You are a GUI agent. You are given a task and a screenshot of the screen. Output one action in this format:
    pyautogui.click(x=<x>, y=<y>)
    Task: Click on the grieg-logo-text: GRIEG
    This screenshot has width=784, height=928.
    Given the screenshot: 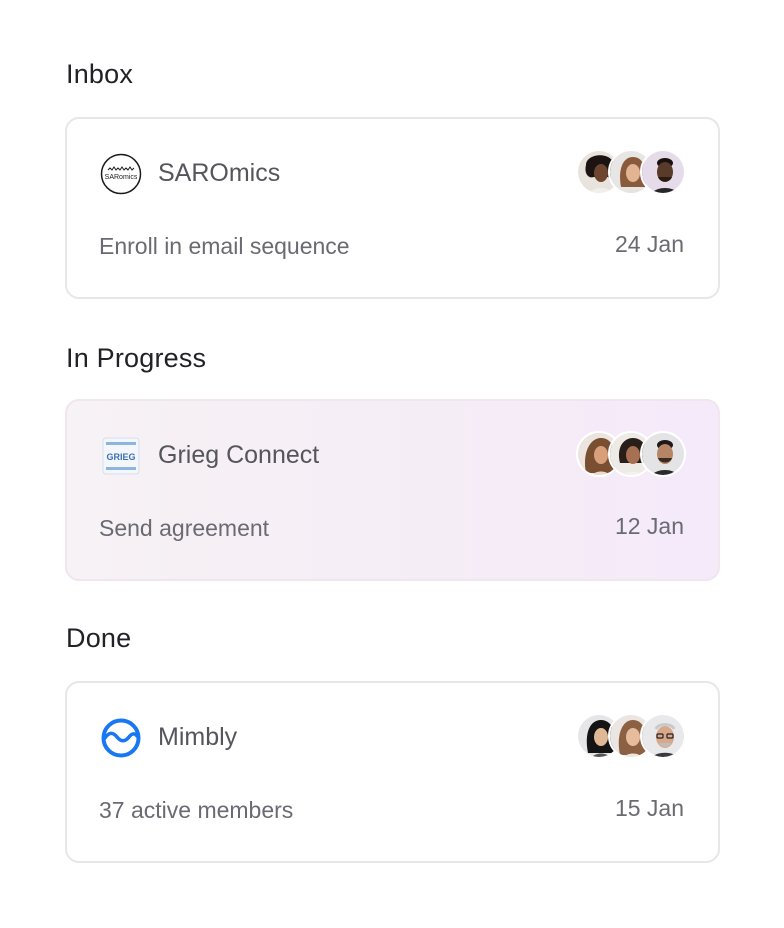 What is the action you would take?
    pyautogui.click(x=120, y=457)
    